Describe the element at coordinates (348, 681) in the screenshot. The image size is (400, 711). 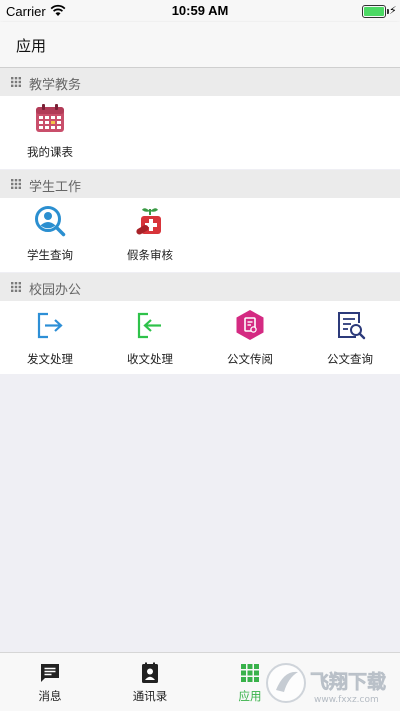
I see `watermark-text: 飞翔下载` at that location.